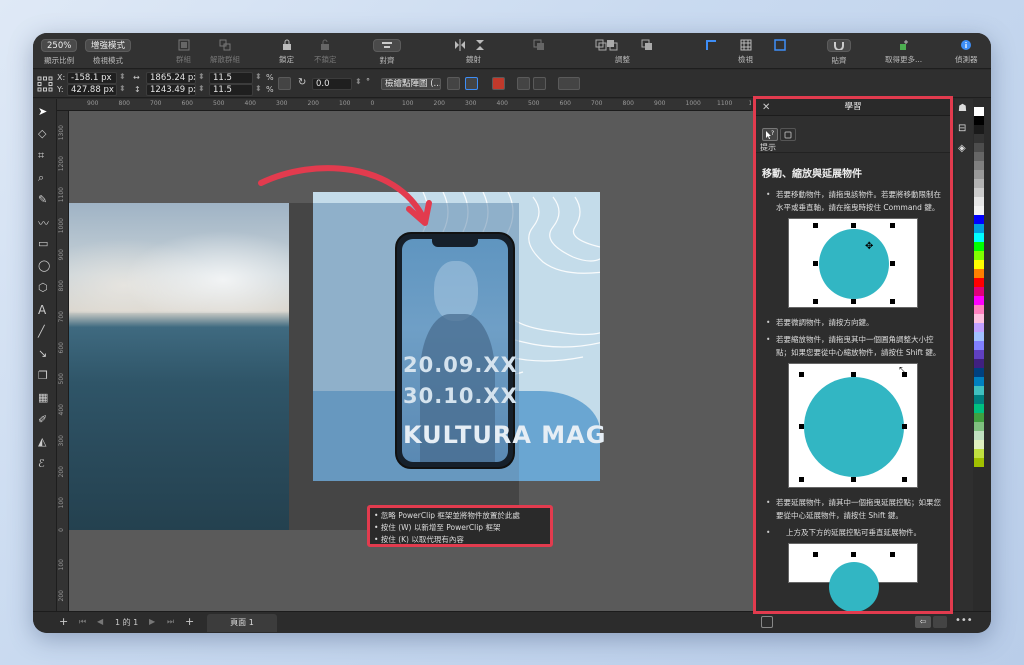 Image resolution: width=1024 pixels, height=665 pixels. I want to click on back-one-button, so click(612, 45).